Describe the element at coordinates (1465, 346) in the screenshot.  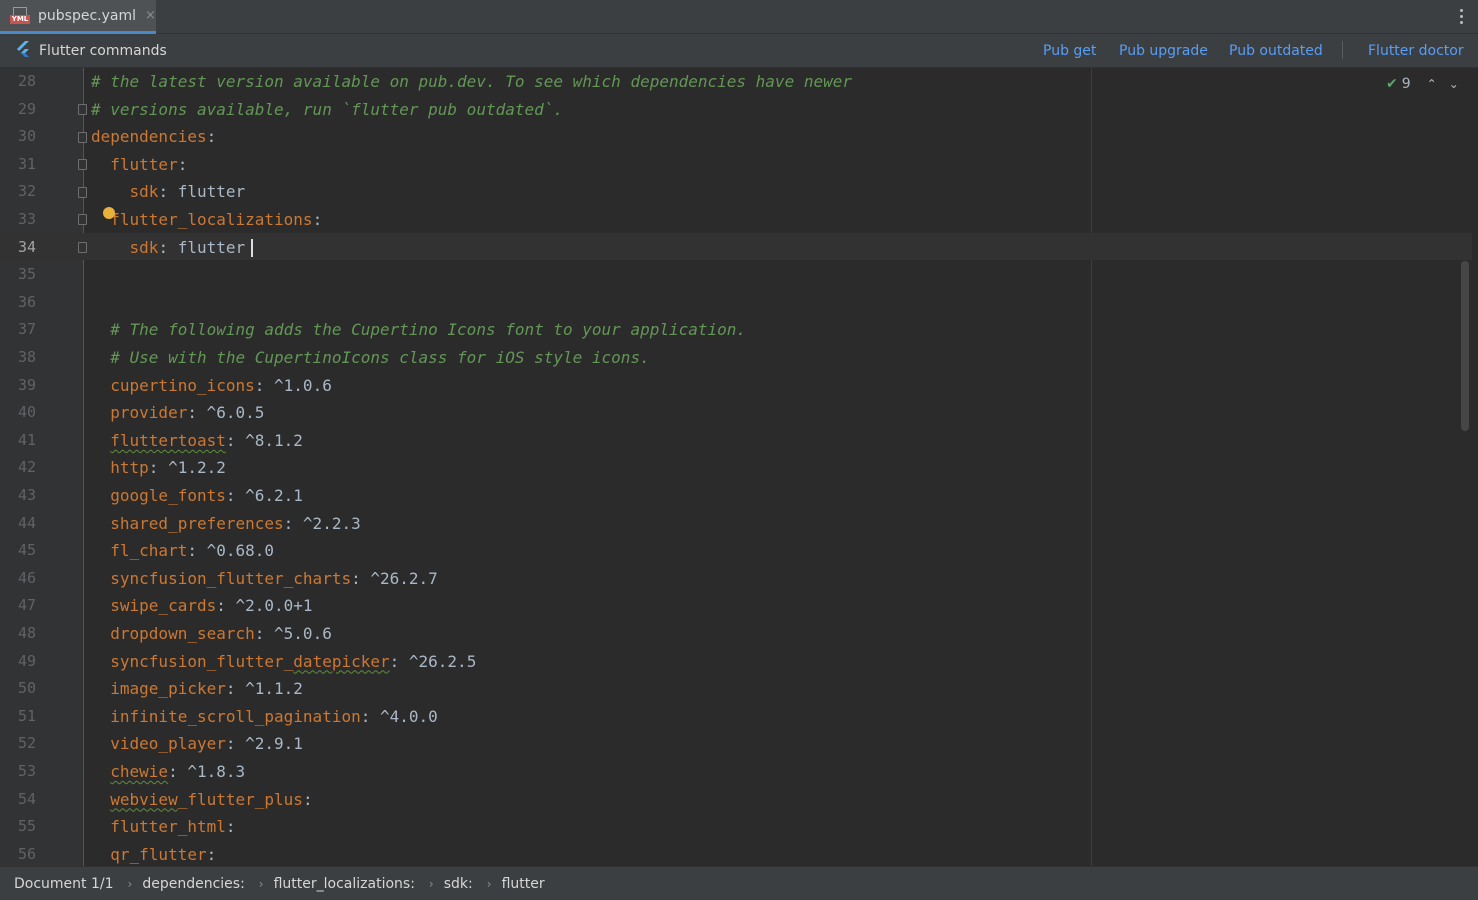
I see `vertical-scrollbar` at that location.